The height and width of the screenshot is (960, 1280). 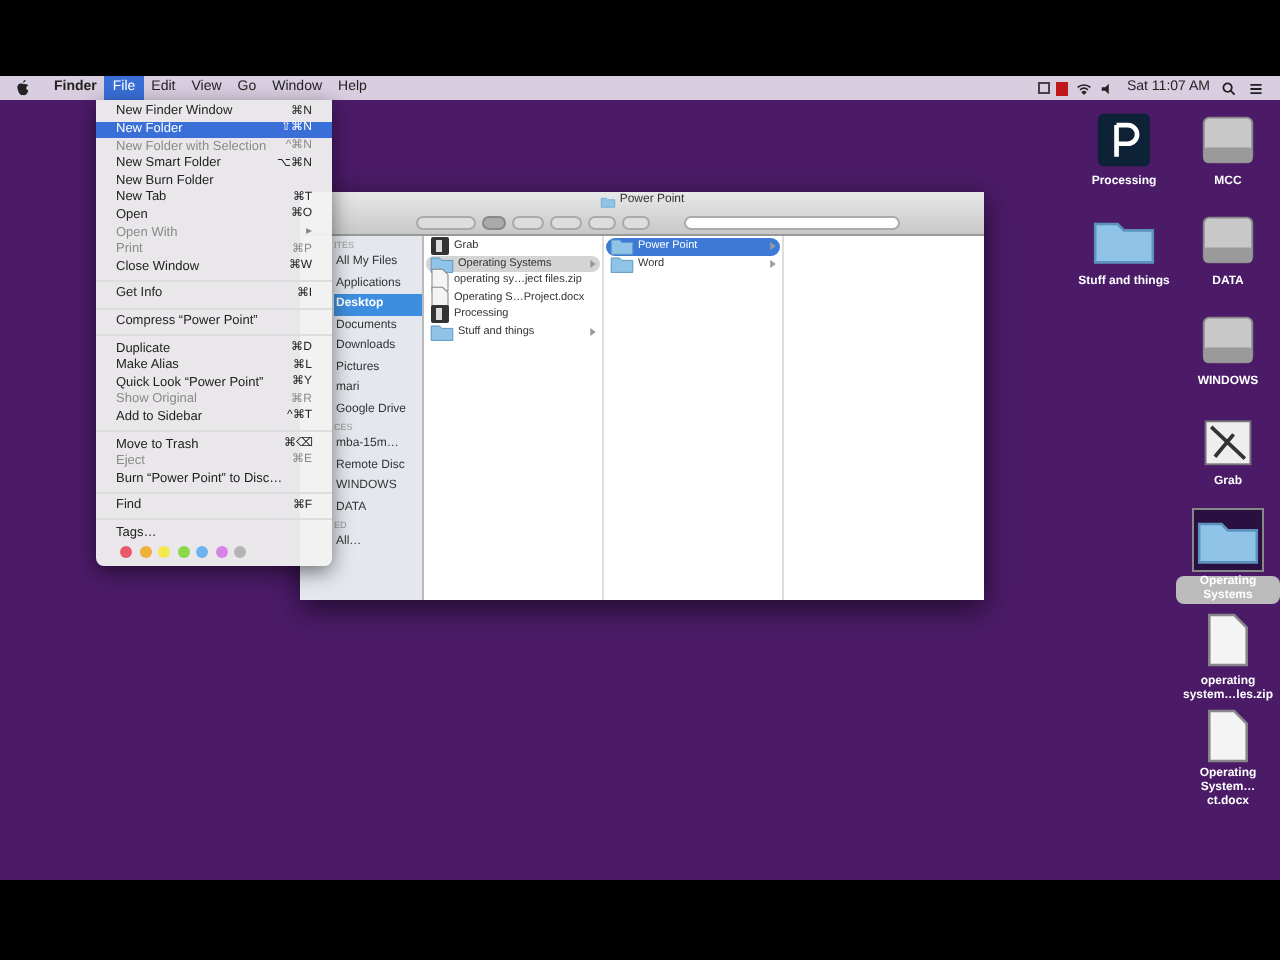 I want to click on list-icon, so click(x=1256, y=88).